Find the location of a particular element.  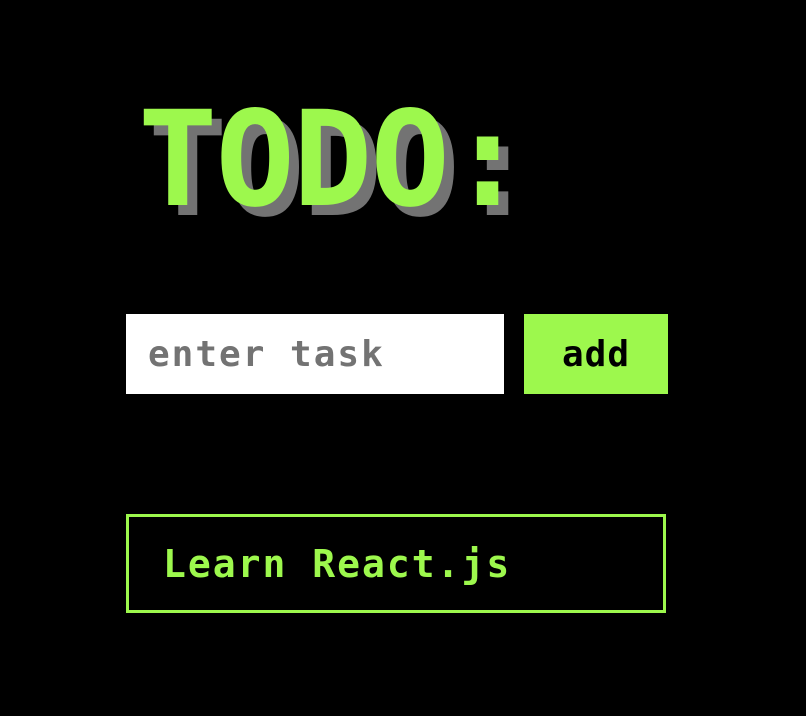

page-title: TODO: is located at coordinates (332, 160).